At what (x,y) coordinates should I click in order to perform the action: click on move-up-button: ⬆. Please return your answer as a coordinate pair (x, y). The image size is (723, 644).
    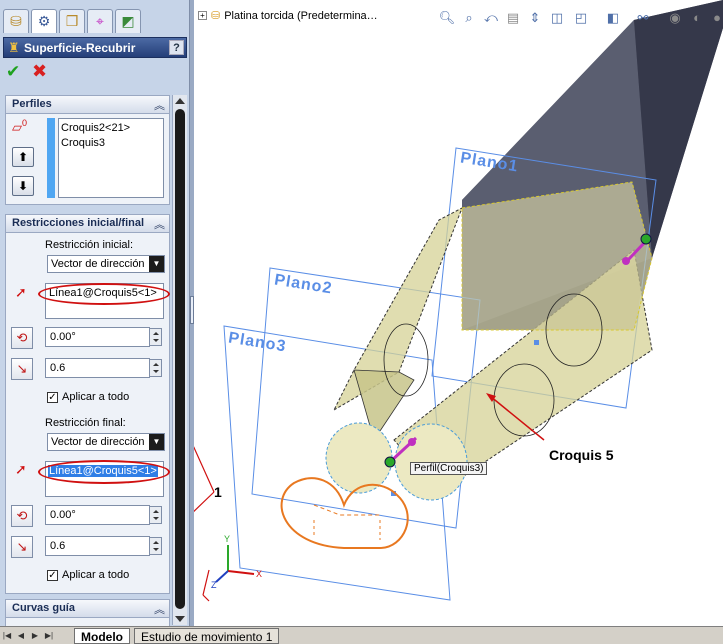
    Looking at the image, I should click on (23, 157).